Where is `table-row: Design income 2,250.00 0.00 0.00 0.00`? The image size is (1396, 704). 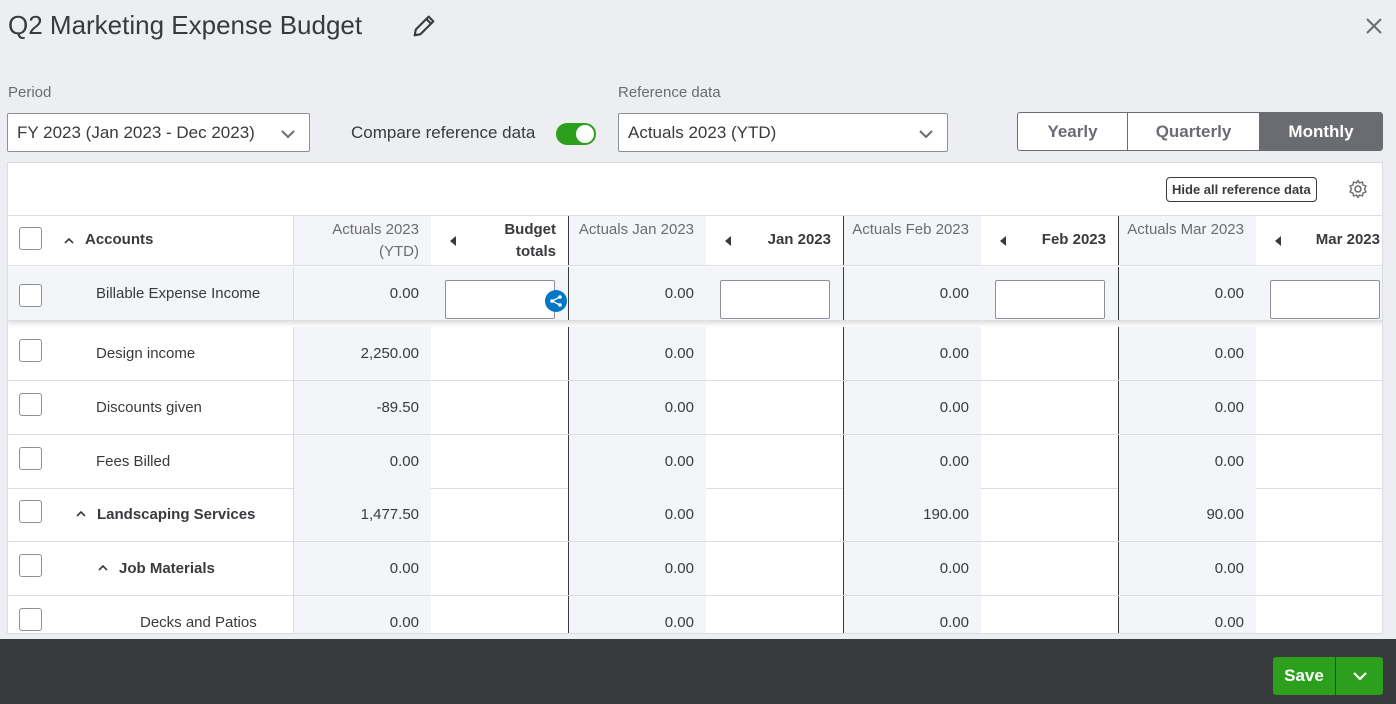 table-row: Design income 2,250.00 0.00 0.00 0.00 is located at coordinates (695, 354).